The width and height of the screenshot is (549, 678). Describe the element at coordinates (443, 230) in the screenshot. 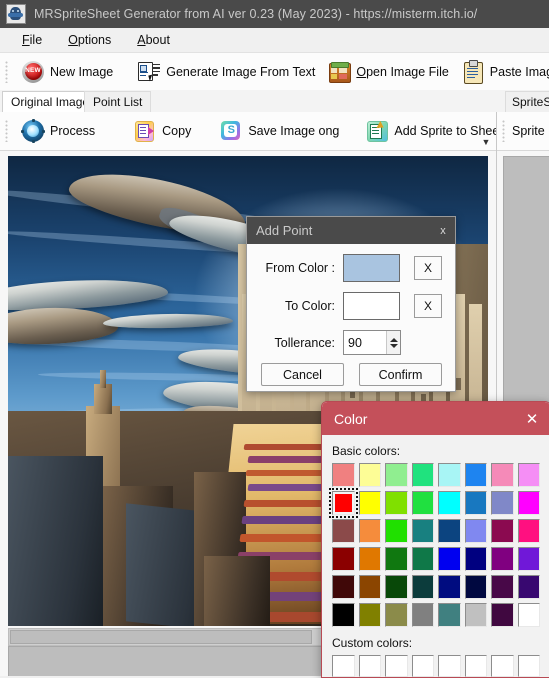

I see `close-icon: x` at that location.